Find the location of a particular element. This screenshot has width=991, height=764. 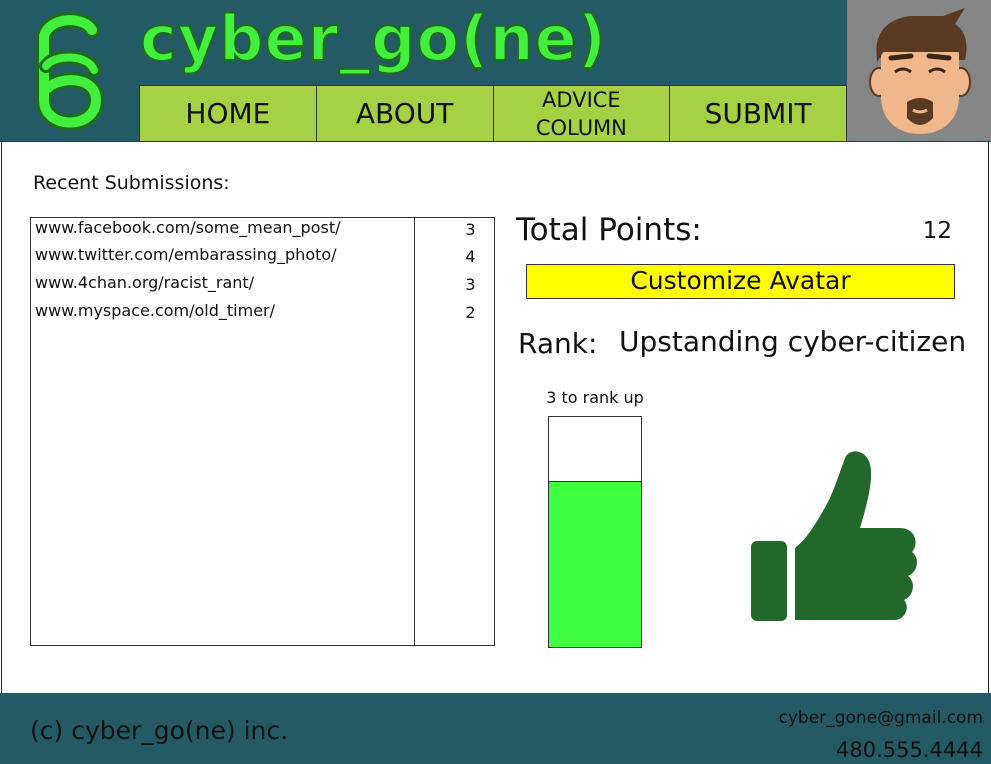

user-avatar is located at coordinates (919, 70).